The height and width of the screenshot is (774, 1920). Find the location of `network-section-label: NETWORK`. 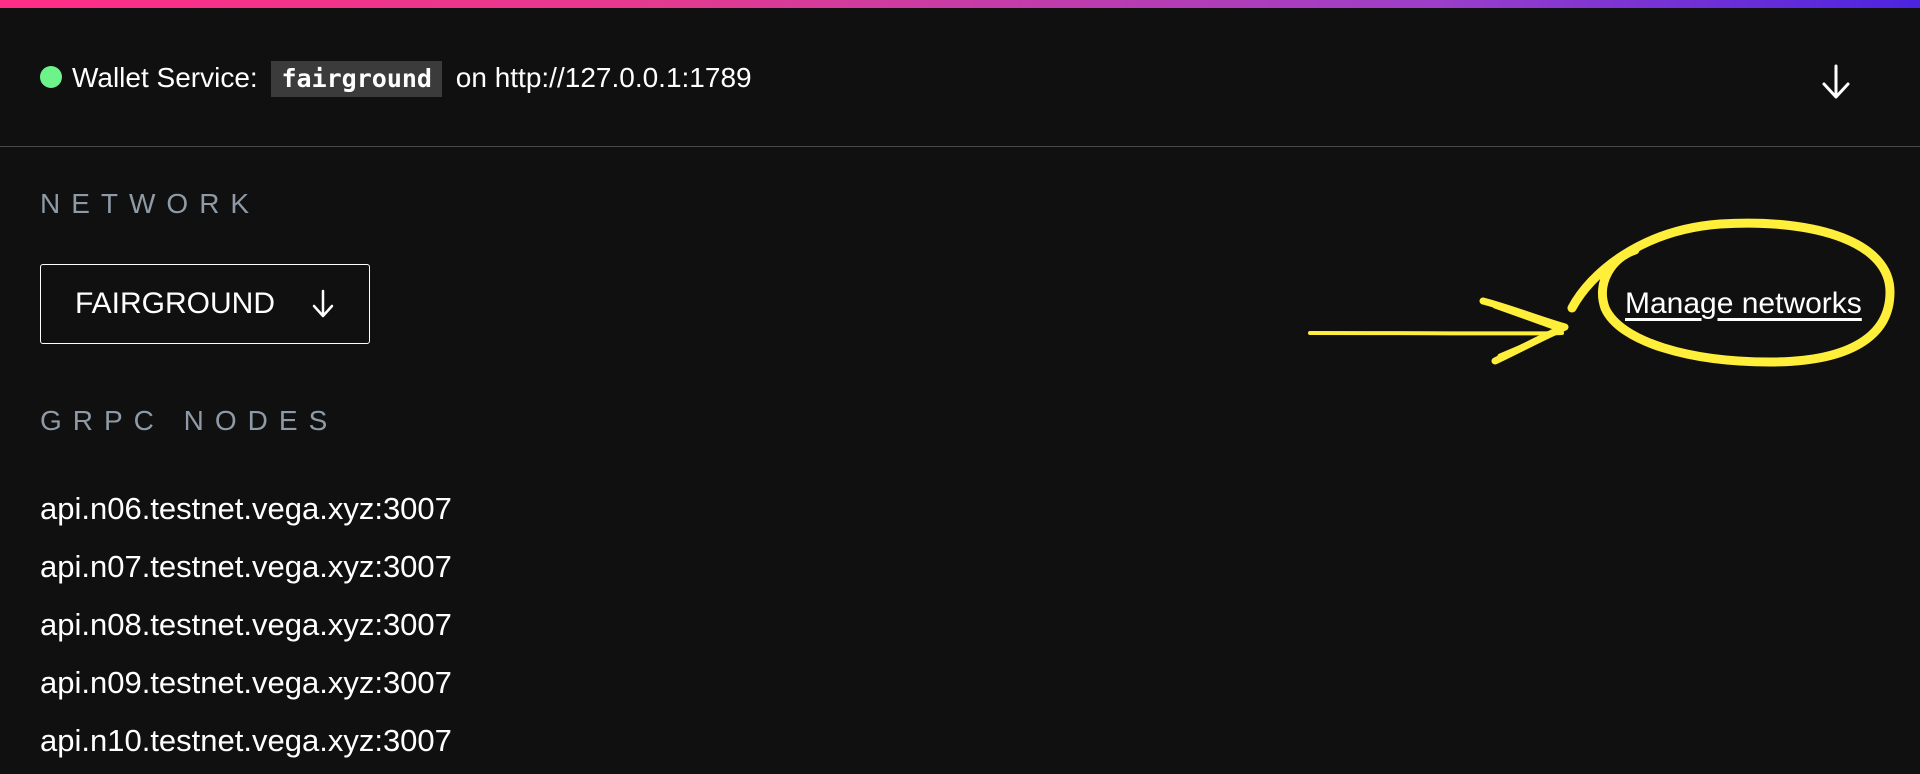

network-section-label: NETWORK is located at coordinates (150, 203).